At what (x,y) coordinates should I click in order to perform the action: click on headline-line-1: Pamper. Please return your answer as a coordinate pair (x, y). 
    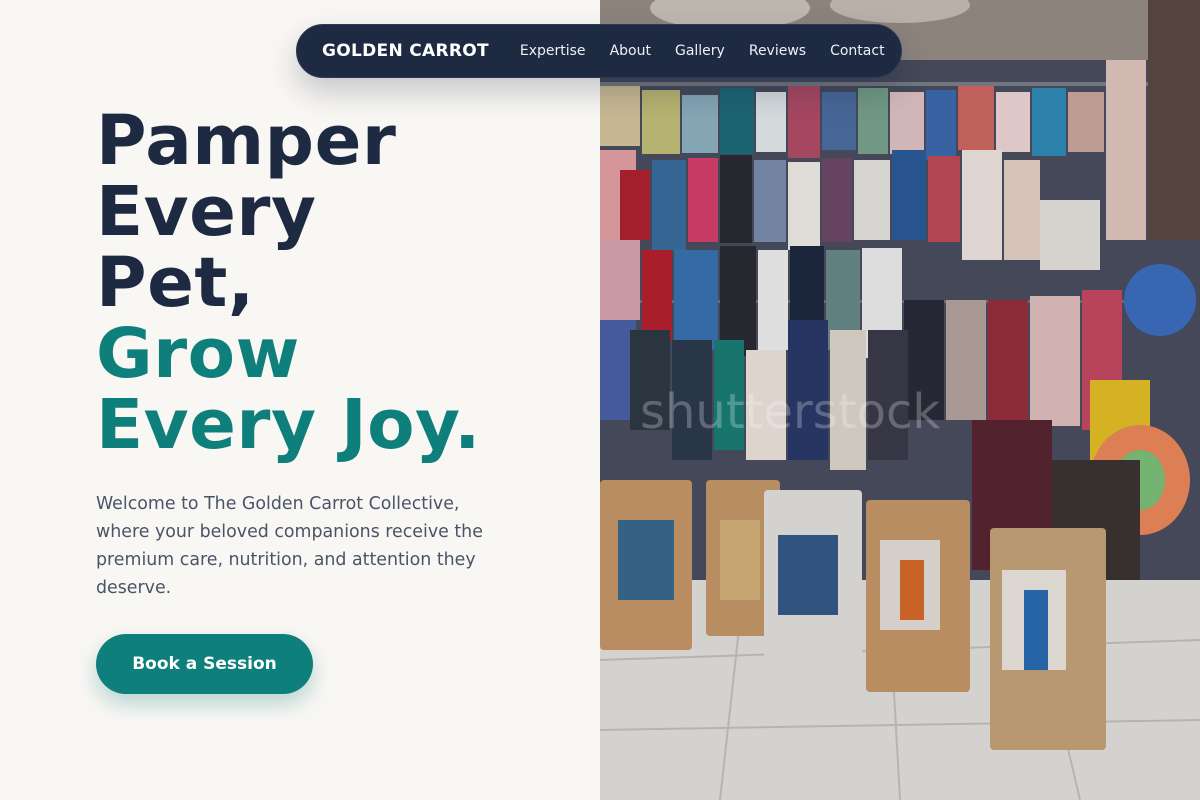
    Looking at the image, I should click on (246, 141).